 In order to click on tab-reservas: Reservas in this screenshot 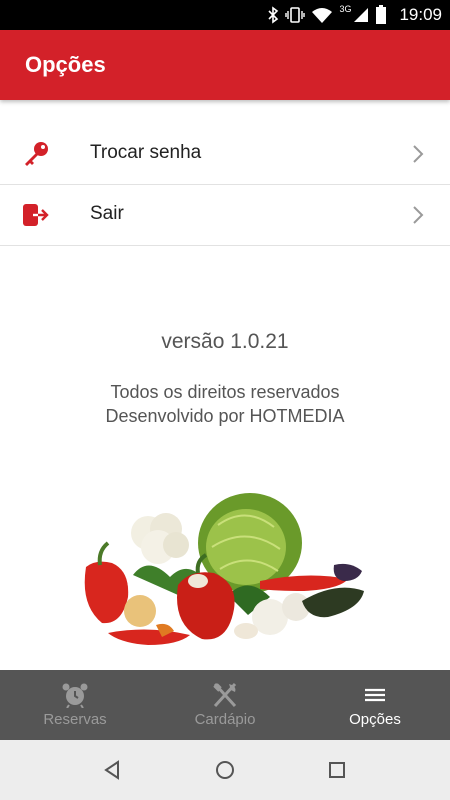, I will do `click(75, 705)`.